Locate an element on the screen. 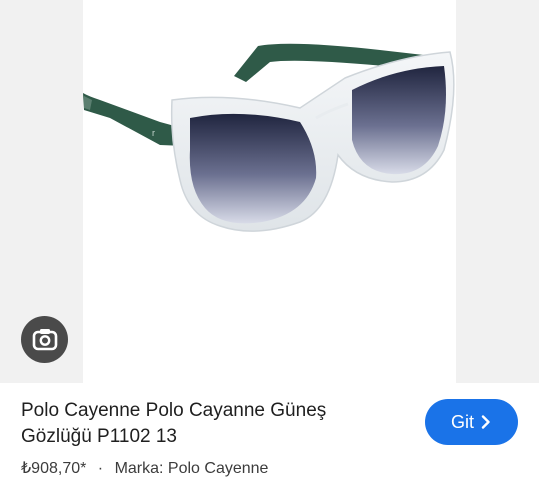  product-brand: Marka: Polo Cayenne is located at coordinates (191, 468).